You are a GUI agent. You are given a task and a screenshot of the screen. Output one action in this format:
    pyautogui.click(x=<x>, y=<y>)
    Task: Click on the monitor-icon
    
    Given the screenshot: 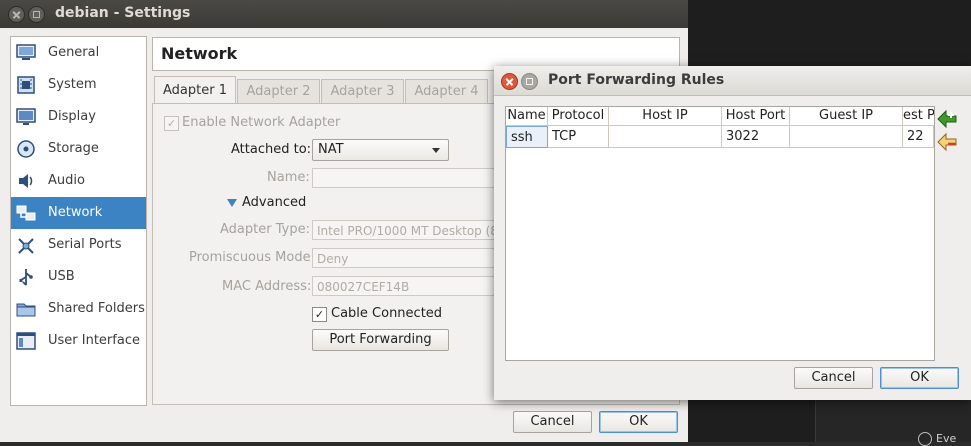 What is the action you would take?
    pyautogui.click(x=26, y=52)
    